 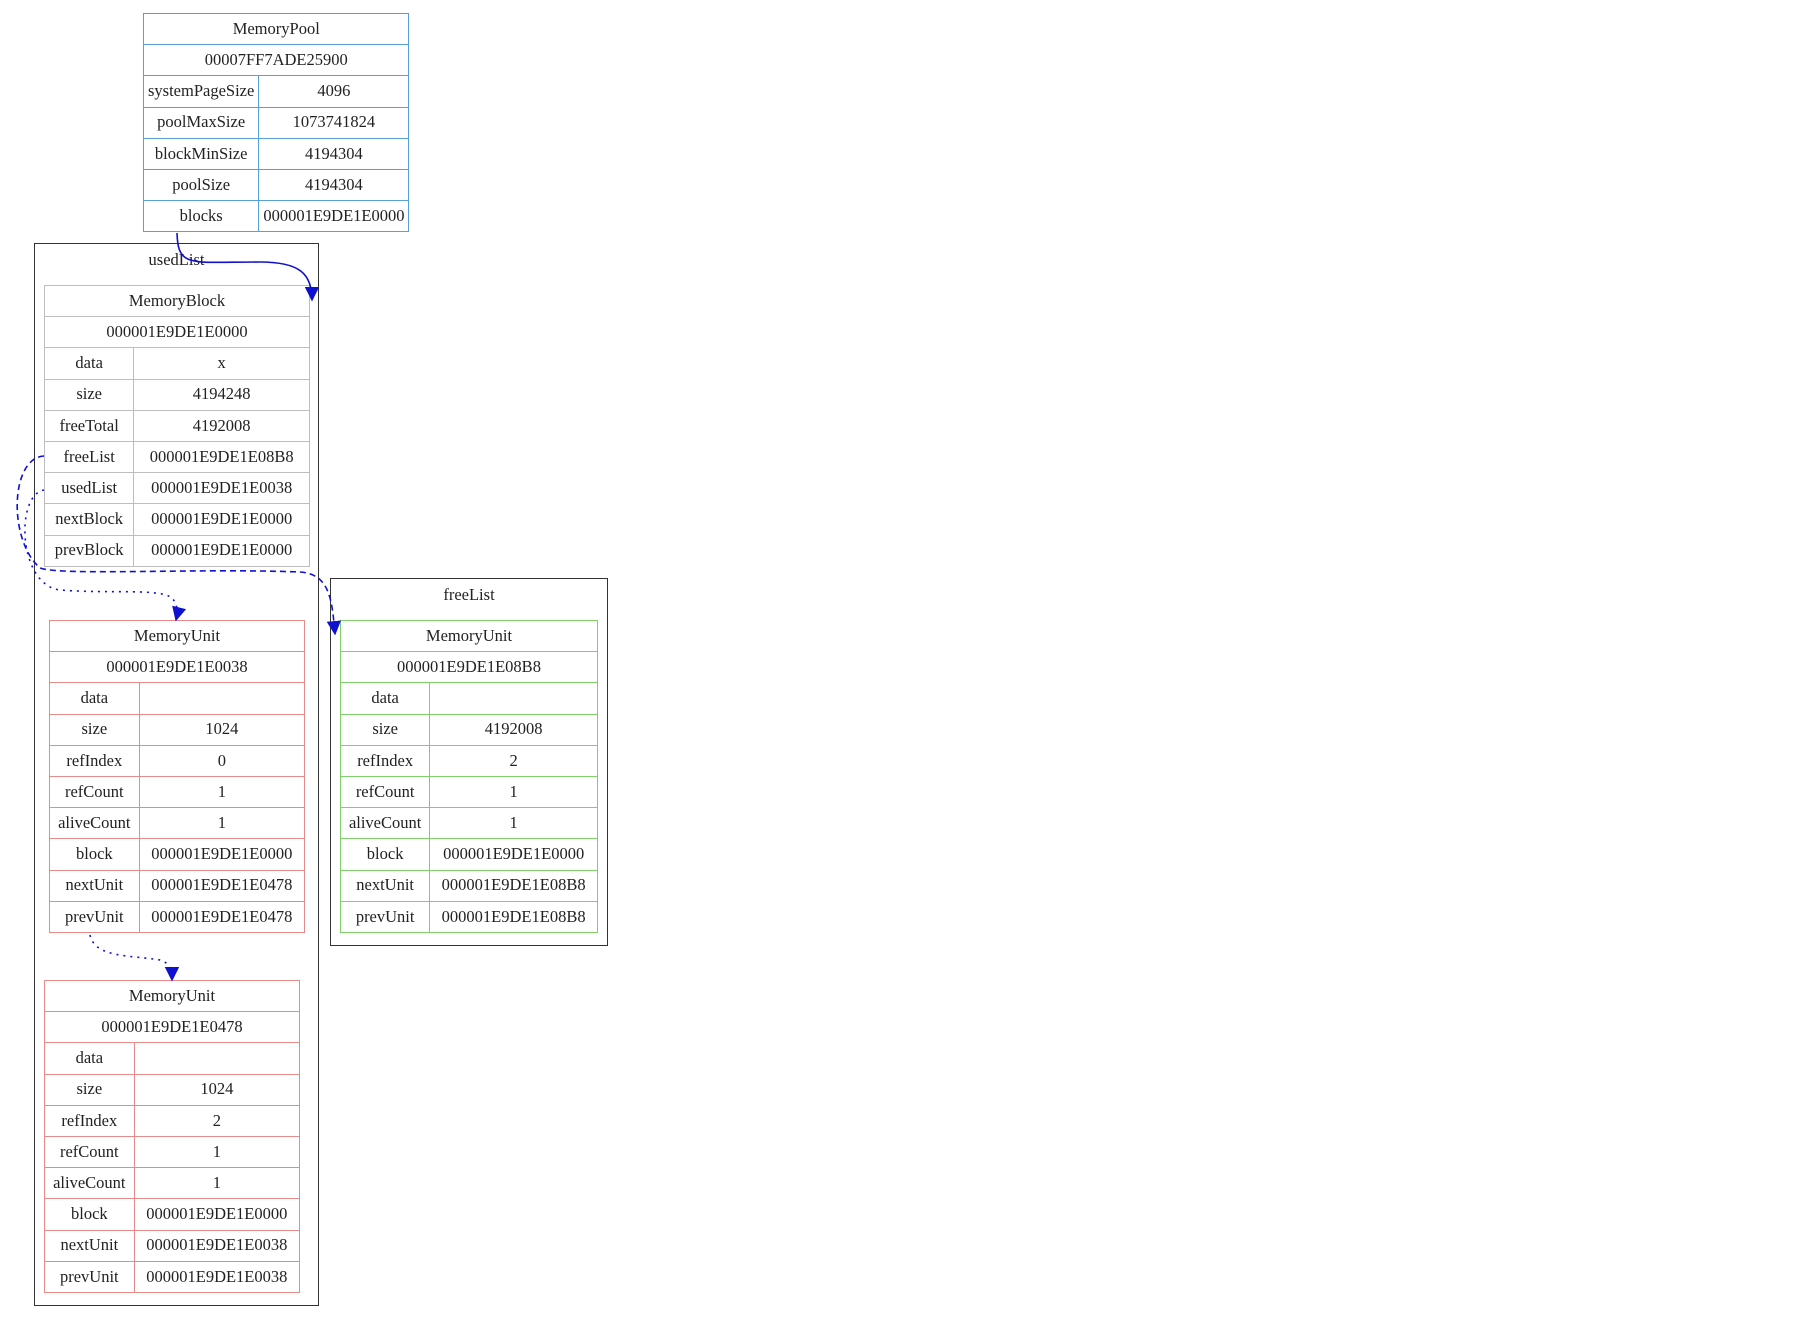 I want to click on free-unit-field-value, so click(x=513, y=698).